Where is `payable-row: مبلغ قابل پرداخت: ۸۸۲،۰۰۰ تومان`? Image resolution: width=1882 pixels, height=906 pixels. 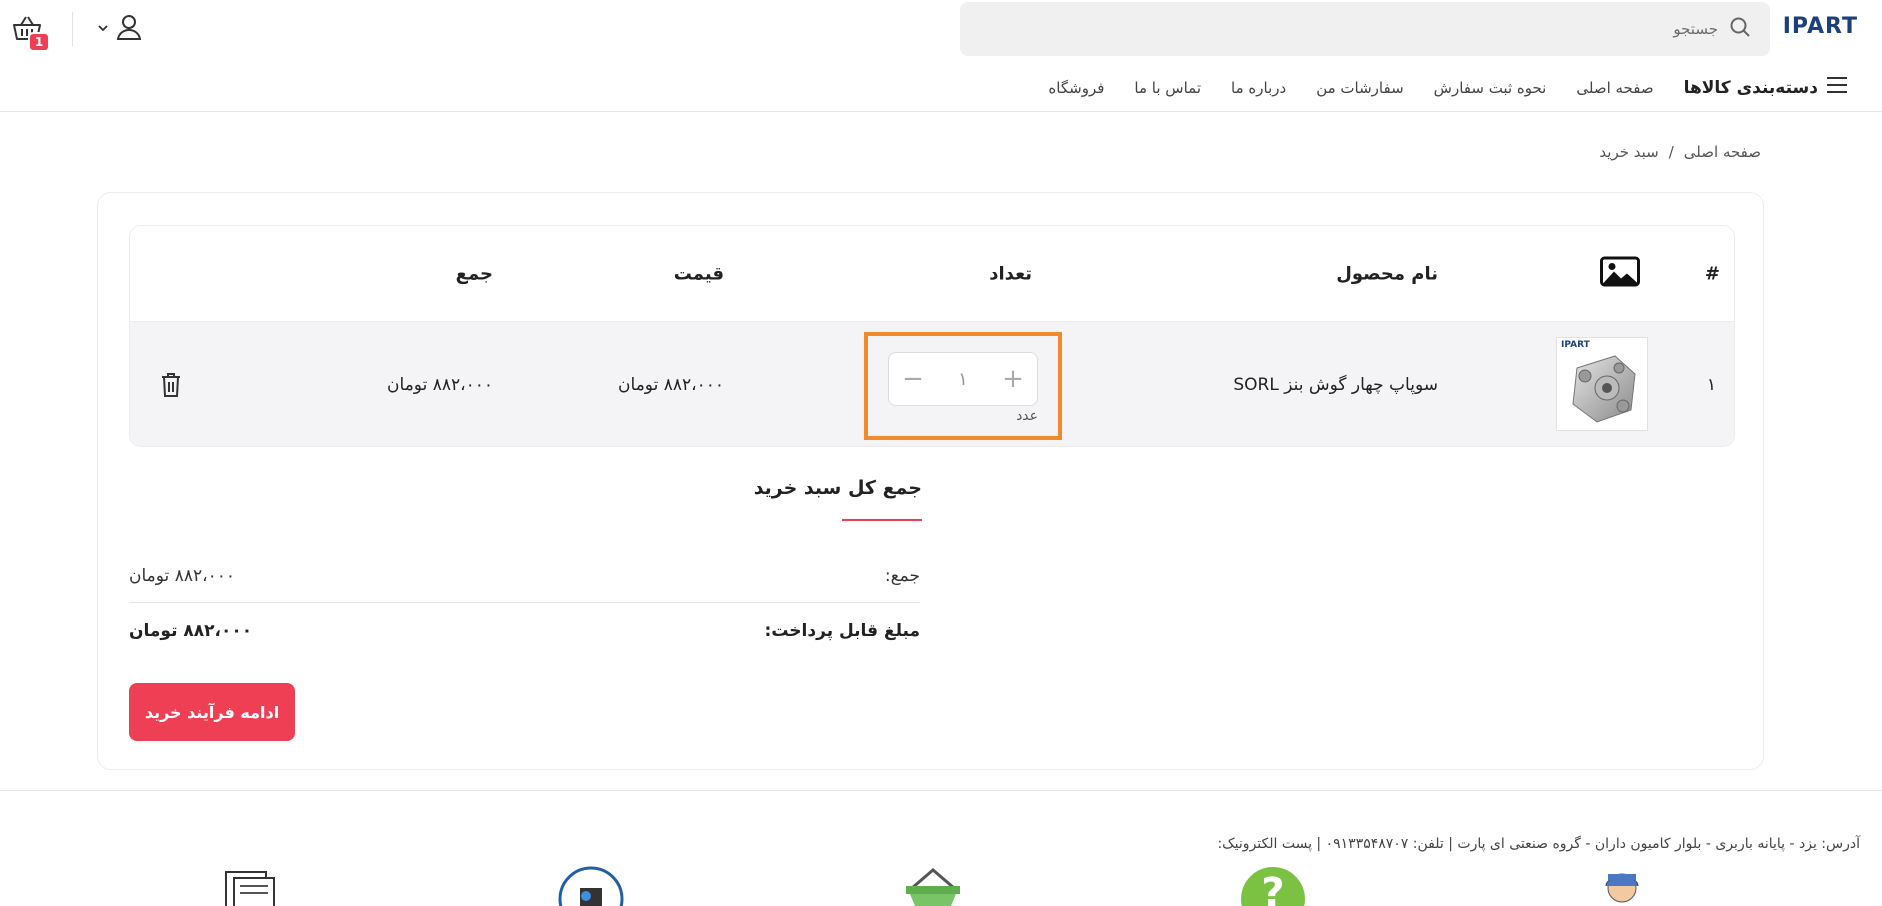 payable-row: مبلغ قابل پرداخت: ۸۸۲،۰۰۰ تومان is located at coordinates (524, 631).